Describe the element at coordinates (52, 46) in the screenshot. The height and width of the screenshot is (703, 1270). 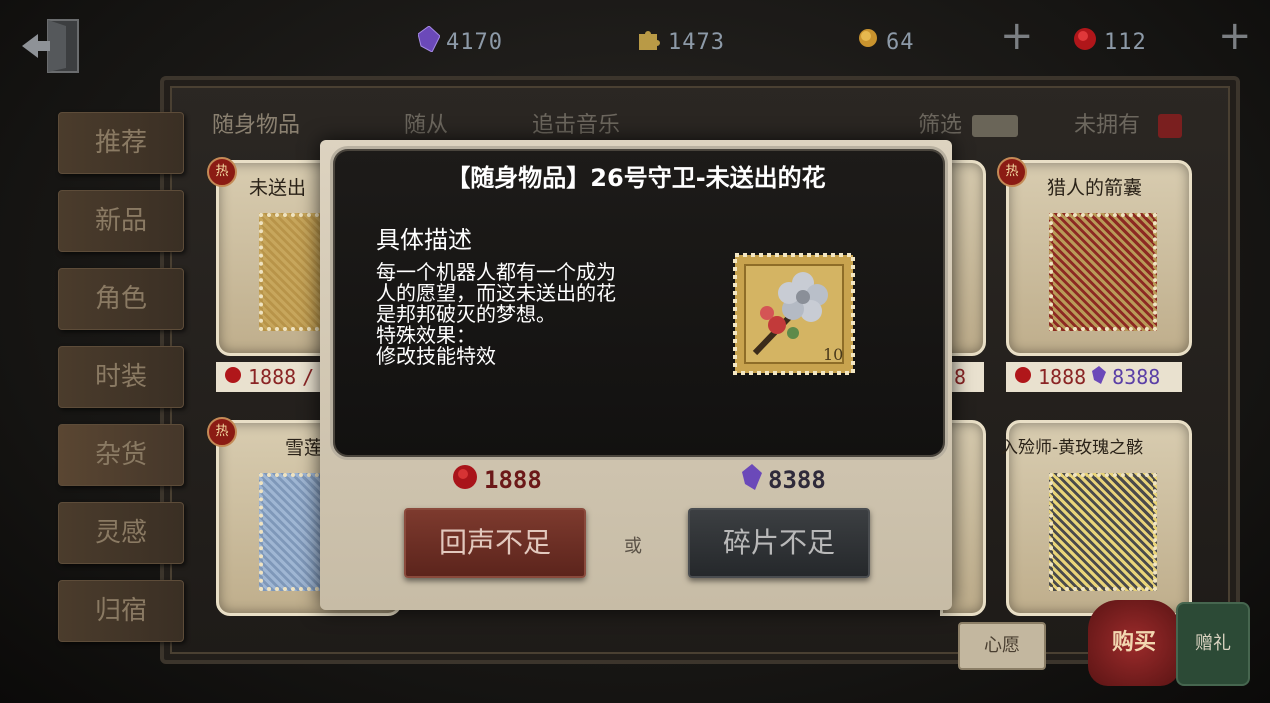
I see `exit-door-icon` at that location.